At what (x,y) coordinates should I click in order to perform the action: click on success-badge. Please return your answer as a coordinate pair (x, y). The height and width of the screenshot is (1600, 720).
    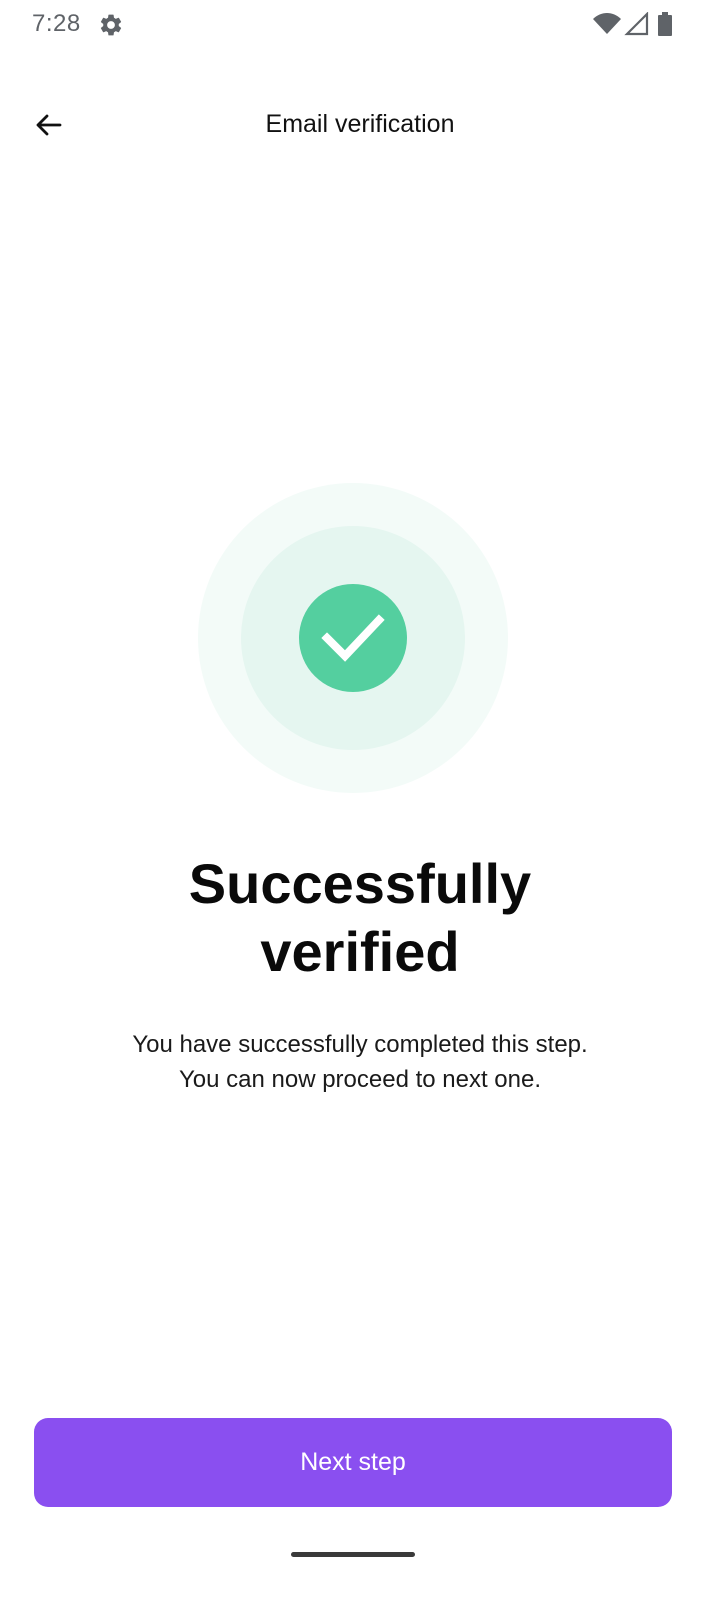
    Looking at the image, I should click on (353, 638).